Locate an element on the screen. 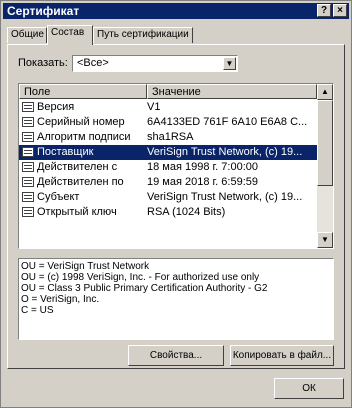 The width and height of the screenshot is (352, 408). row-value: sha1RSA is located at coordinates (170, 137).